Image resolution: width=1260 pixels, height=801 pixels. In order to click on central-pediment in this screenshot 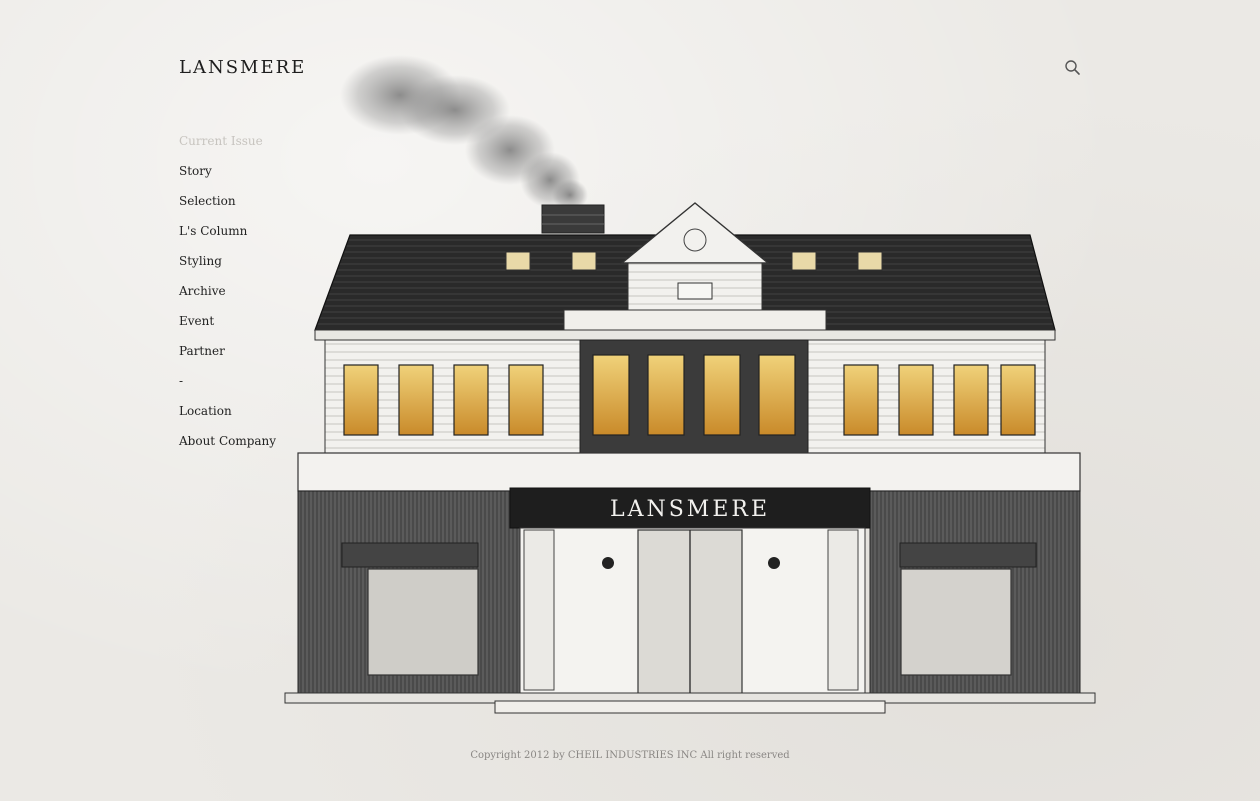, I will do `click(695, 233)`.